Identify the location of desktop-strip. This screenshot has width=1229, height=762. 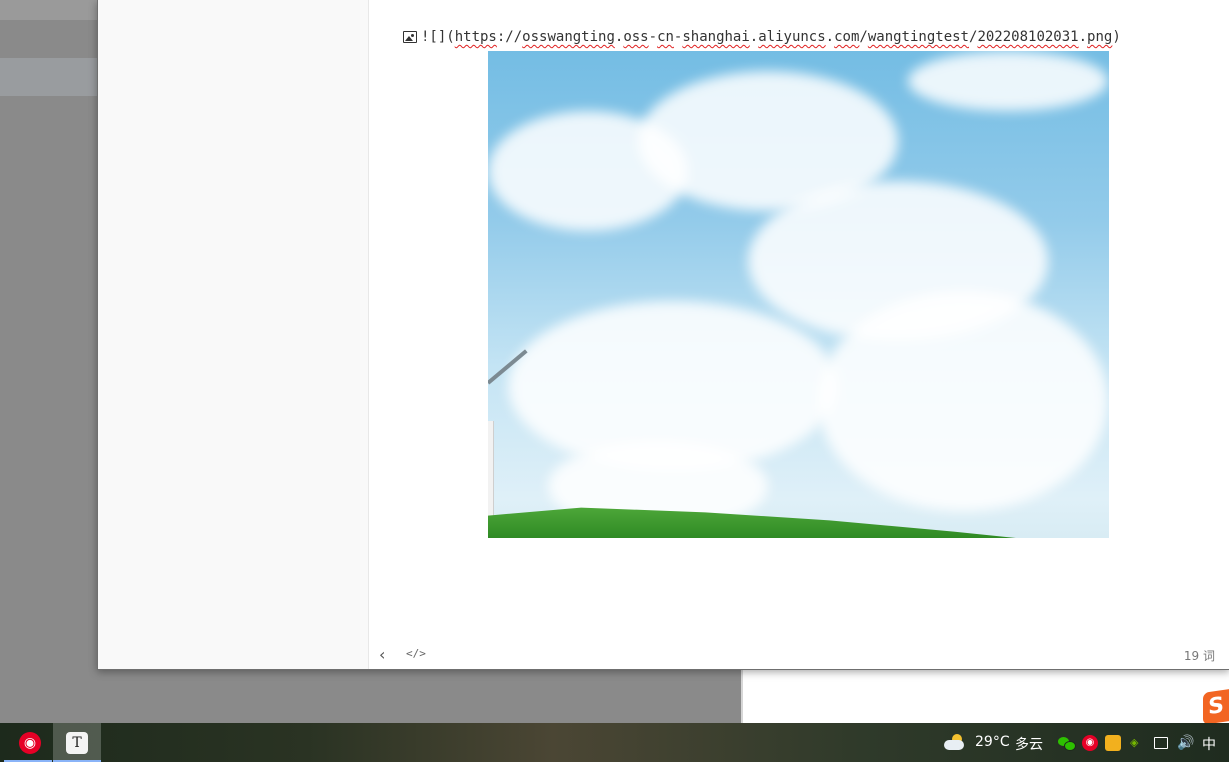
(49, 10).